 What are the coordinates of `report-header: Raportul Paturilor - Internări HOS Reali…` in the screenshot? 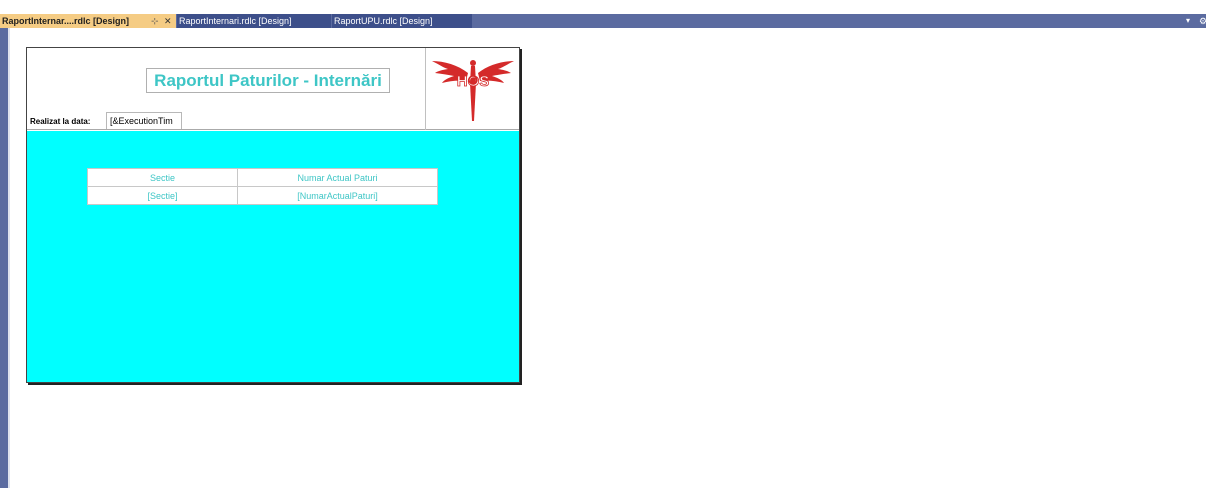 It's located at (273, 89).